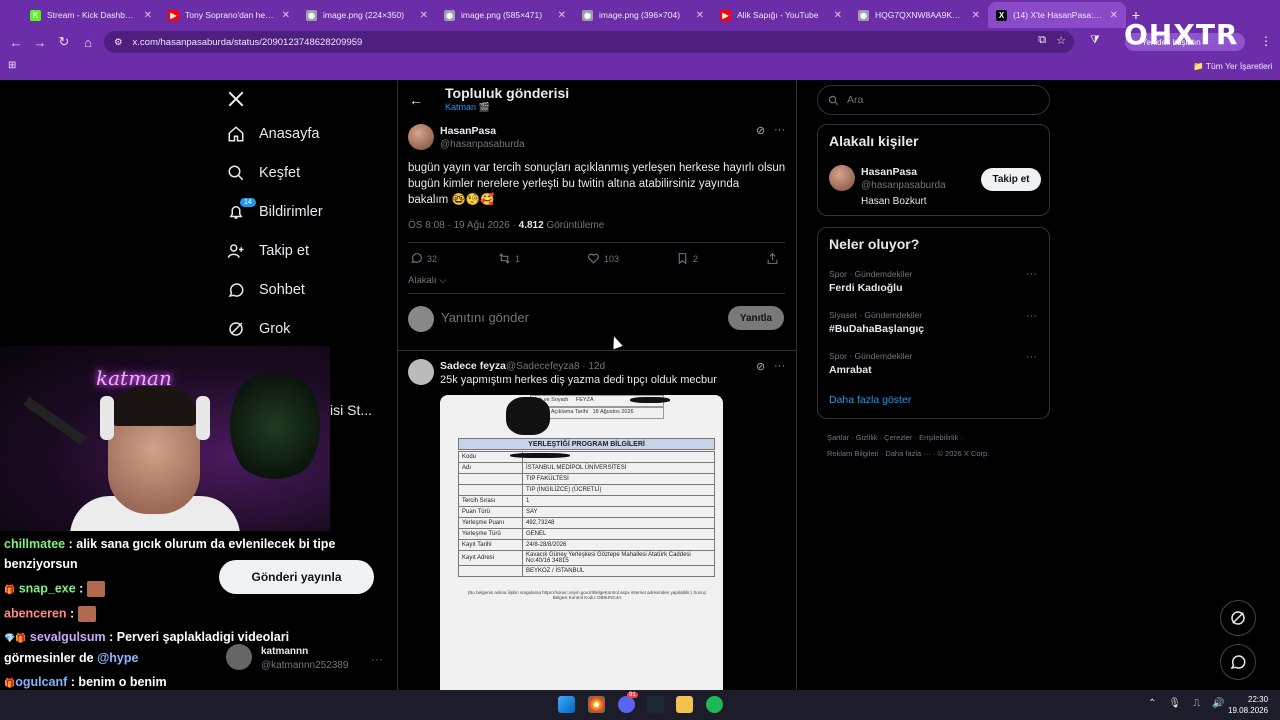 This screenshot has height=720, width=1280. I want to click on retweet-button: 1, so click(509, 258).